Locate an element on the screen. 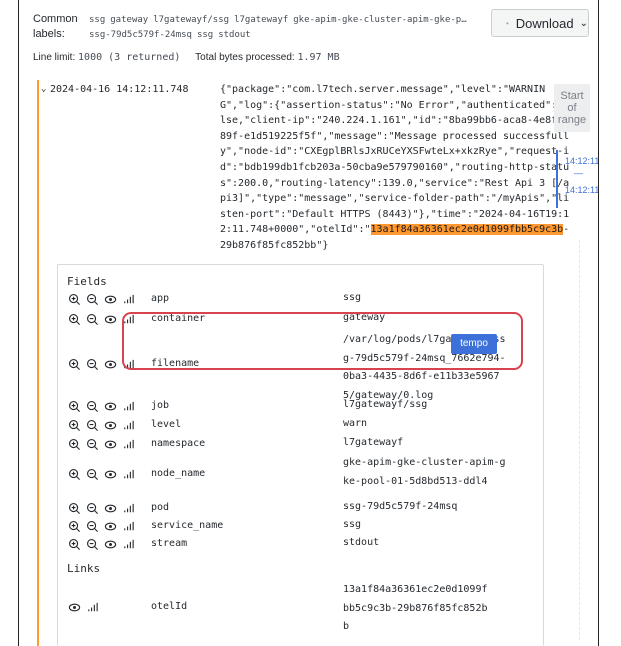 The width and height of the screenshot is (621, 646). range-label: of is located at coordinates (572, 108).